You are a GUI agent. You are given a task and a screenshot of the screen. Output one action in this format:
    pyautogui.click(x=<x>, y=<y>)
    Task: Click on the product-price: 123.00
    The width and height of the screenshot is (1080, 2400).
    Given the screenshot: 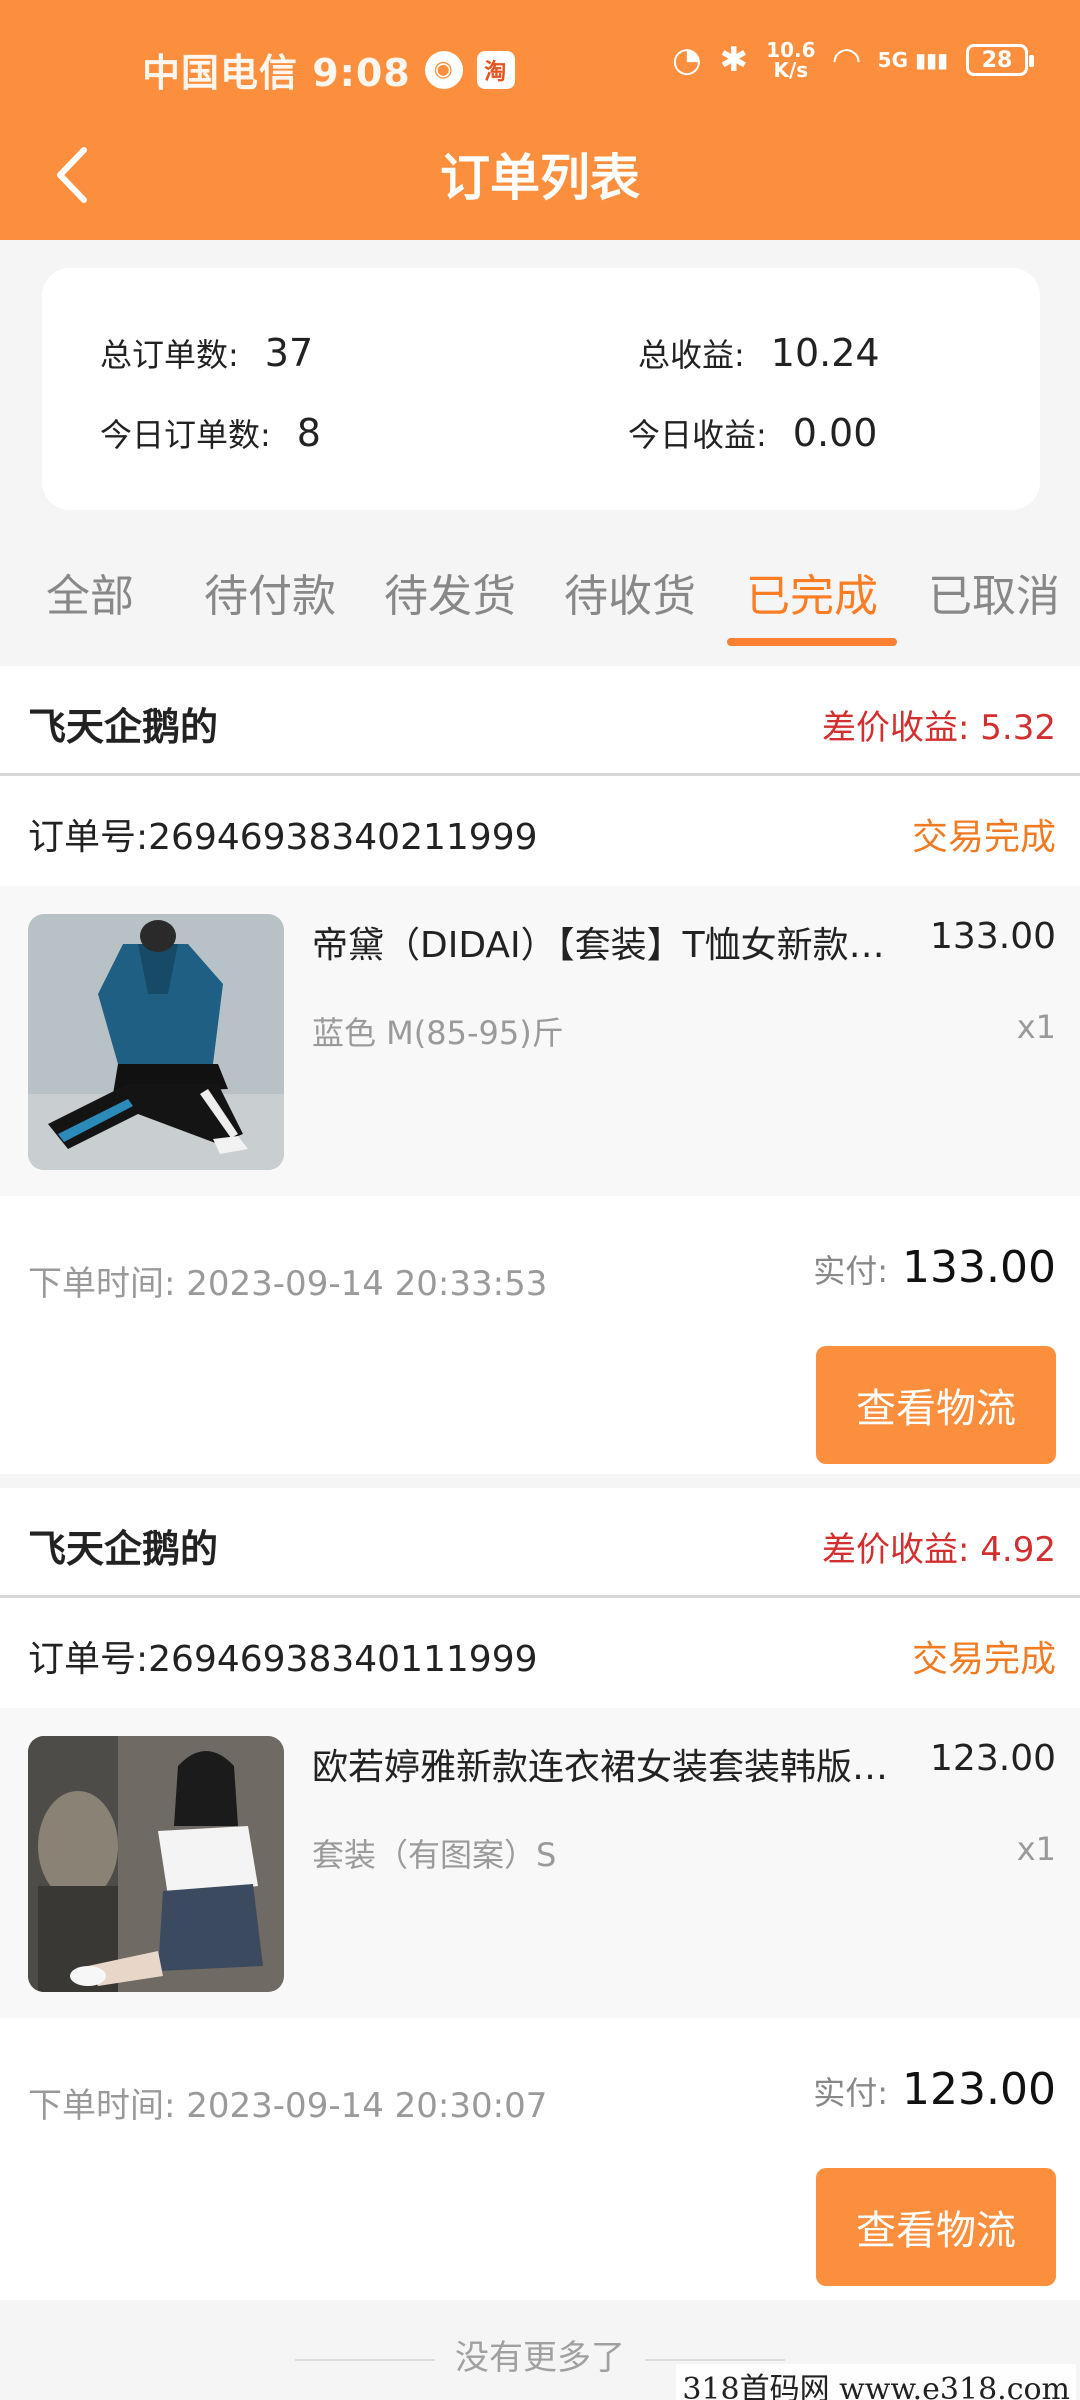 What is the action you would take?
    pyautogui.click(x=993, y=1758)
    